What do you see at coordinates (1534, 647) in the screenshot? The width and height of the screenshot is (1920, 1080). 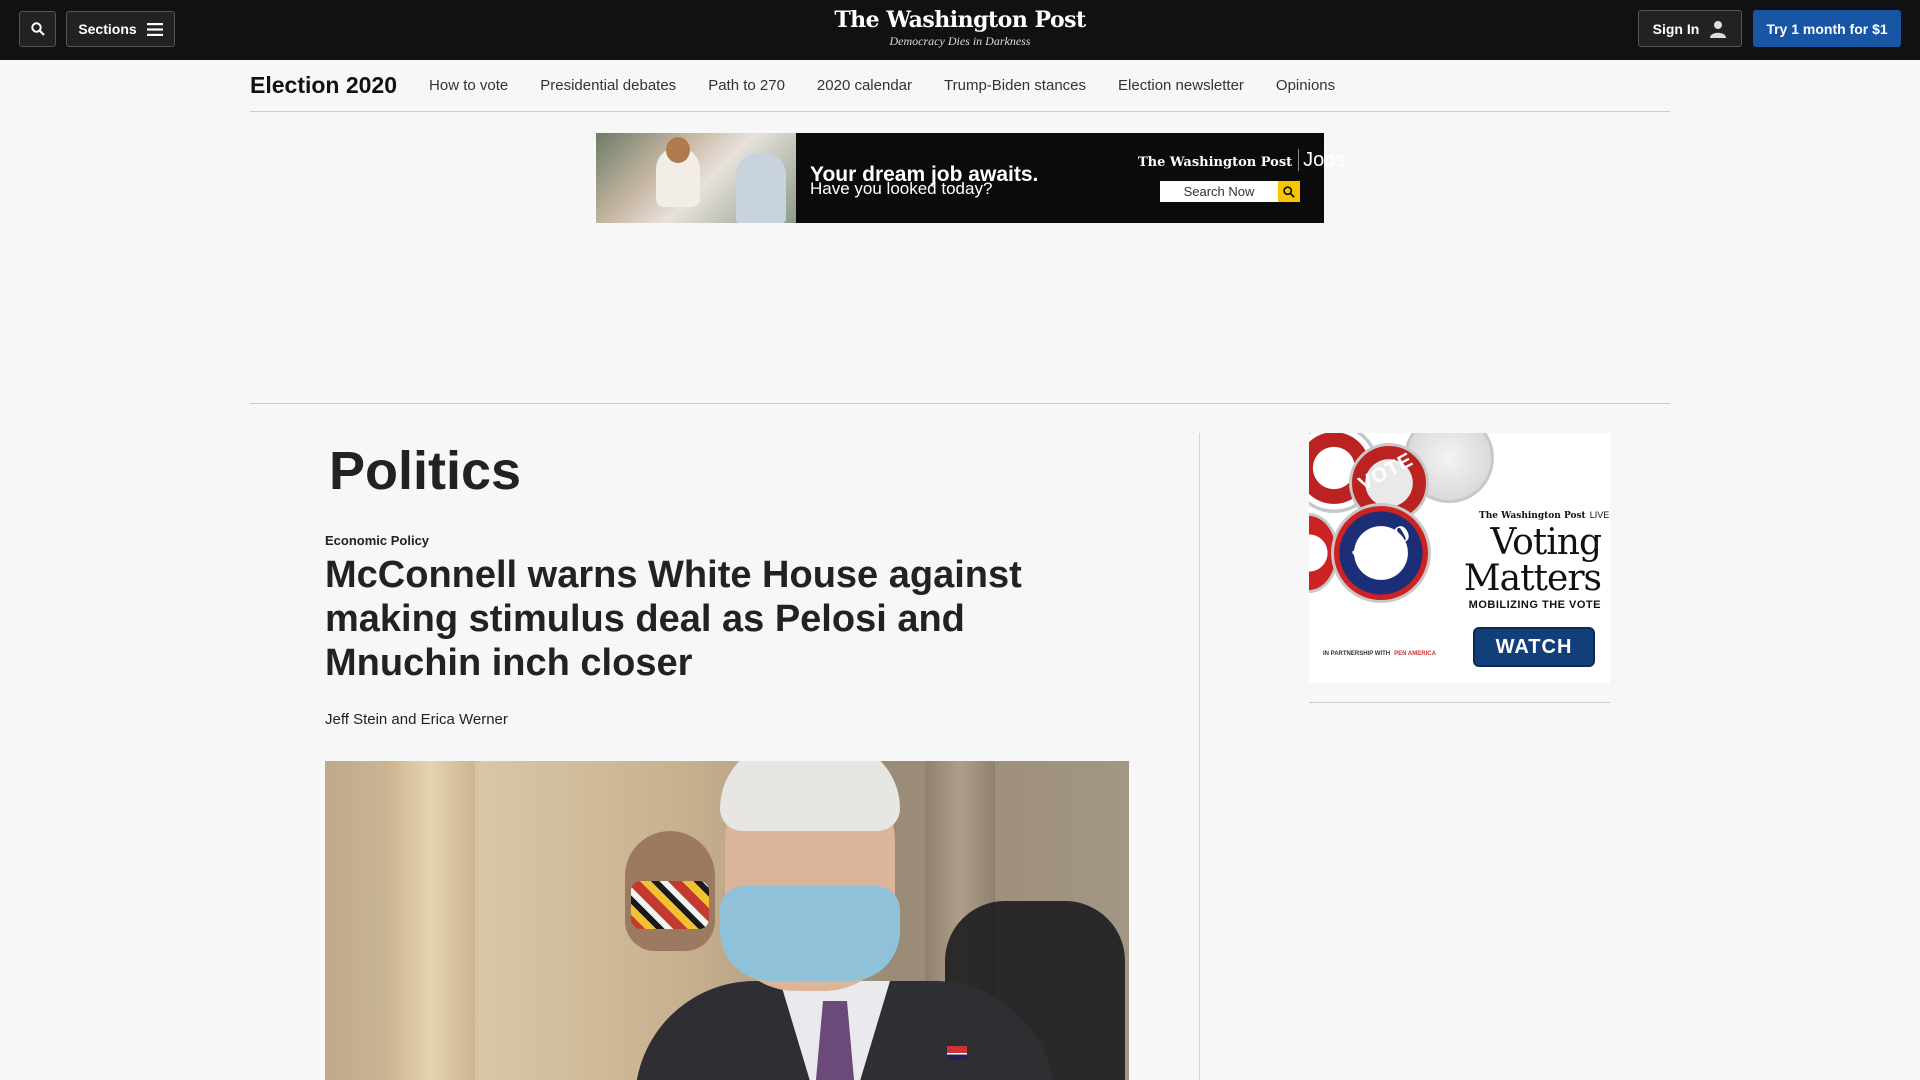 I see `watch-button: WATCH` at bounding box center [1534, 647].